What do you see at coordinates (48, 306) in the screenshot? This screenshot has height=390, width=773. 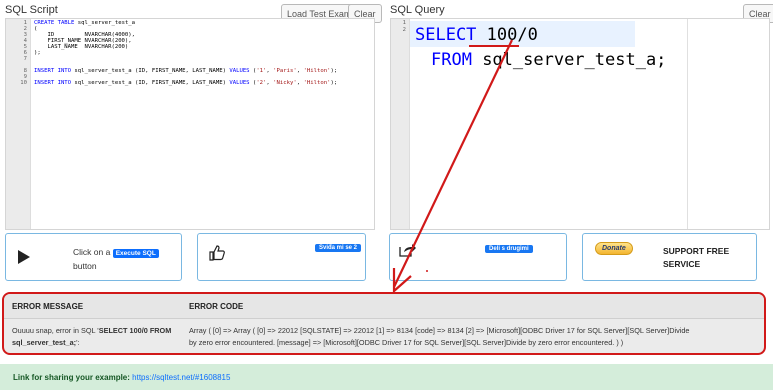 I see `error-message-header: ERROR MESSAGE` at bounding box center [48, 306].